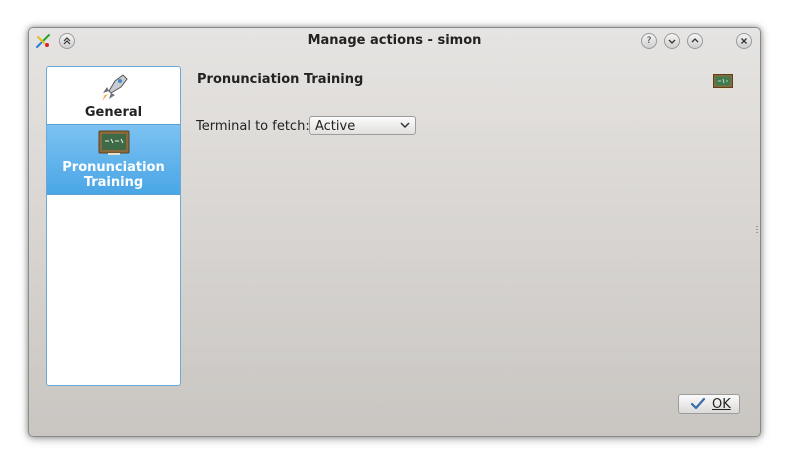  I want to click on terminal-to-fetch-label: Terminal to fetch:, so click(253, 126).